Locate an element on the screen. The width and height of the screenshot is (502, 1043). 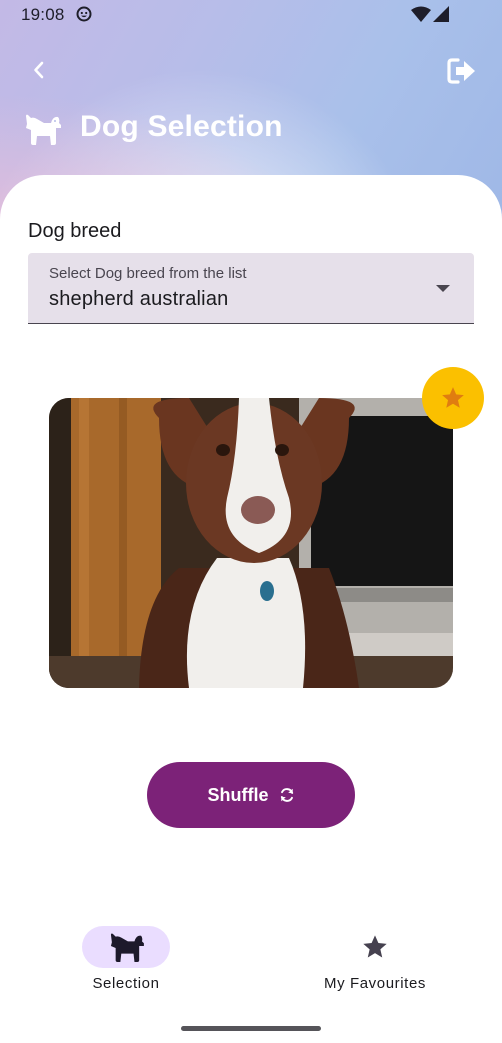
status-time: 19:08 is located at coordinates (43, 14).